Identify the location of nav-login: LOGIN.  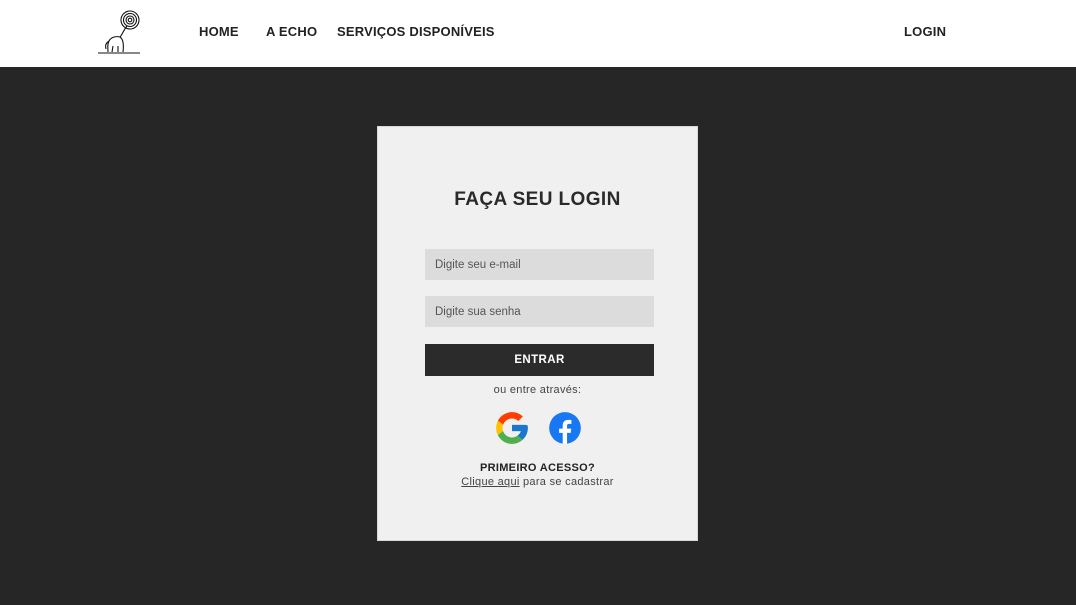
(925, 31).